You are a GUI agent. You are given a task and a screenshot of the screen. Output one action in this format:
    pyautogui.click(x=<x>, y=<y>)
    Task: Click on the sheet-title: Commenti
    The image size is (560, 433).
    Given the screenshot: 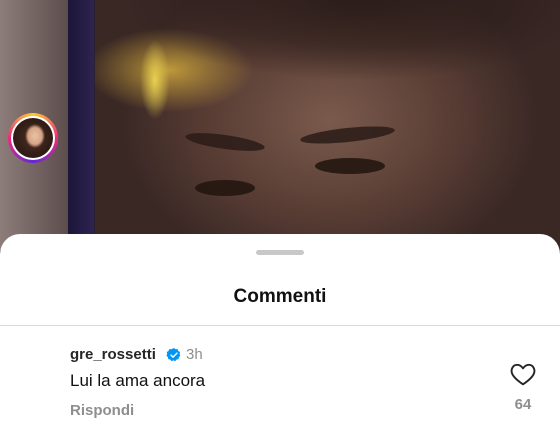 What is the action you would take?
    pyautogui.click(x=280, y=296)
    